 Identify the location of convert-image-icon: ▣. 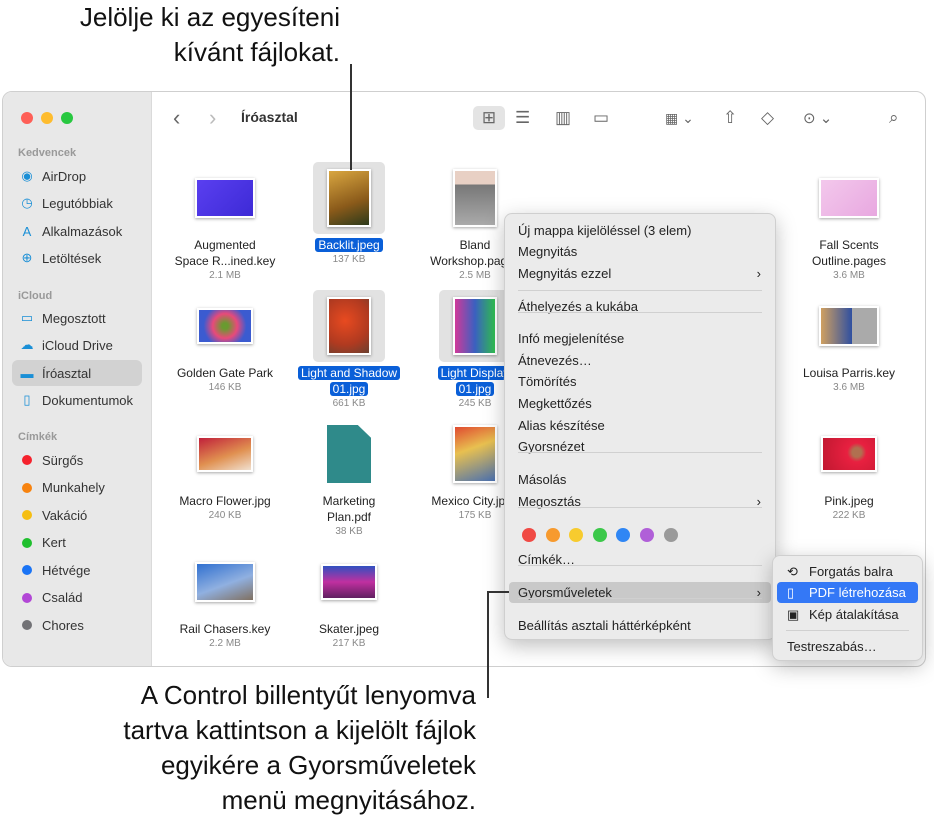
(793, 614).